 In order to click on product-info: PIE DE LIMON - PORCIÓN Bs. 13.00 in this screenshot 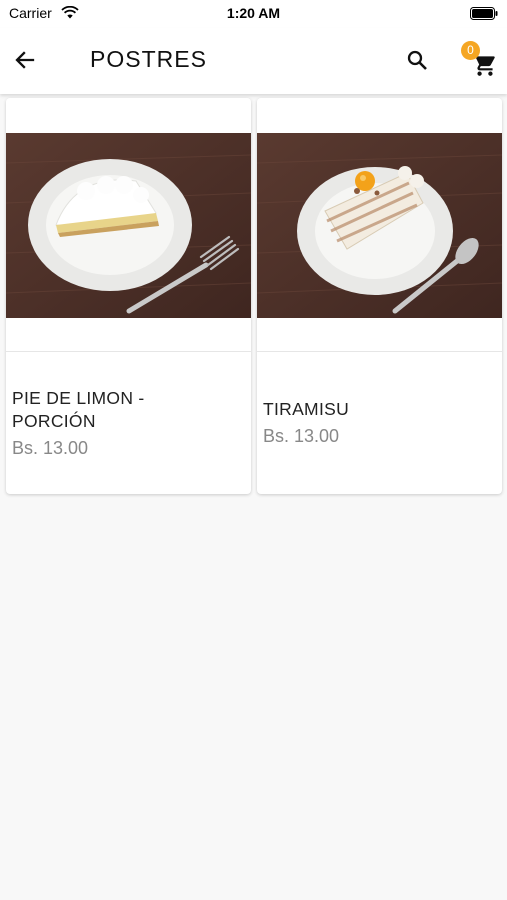, I will do `click(128, 423)`.